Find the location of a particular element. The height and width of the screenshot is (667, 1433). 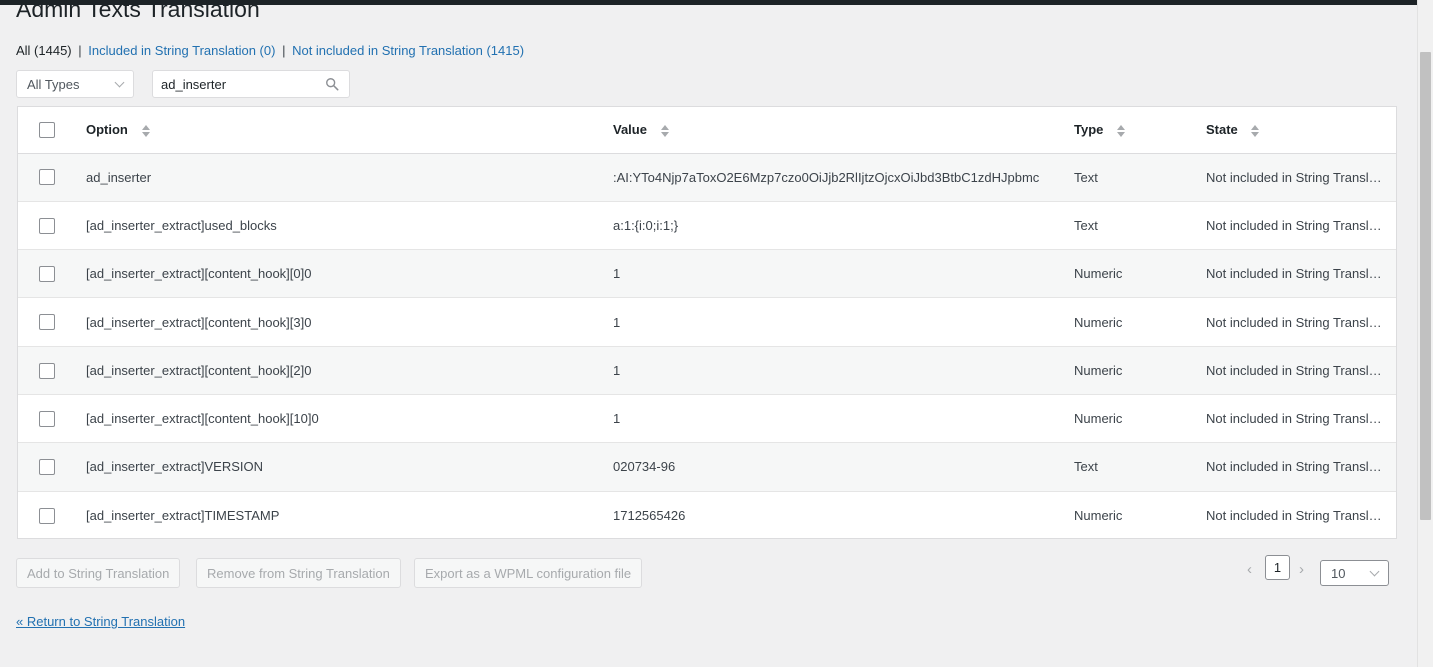

pagination-next-button: › is located at coordinates (1301, 569).